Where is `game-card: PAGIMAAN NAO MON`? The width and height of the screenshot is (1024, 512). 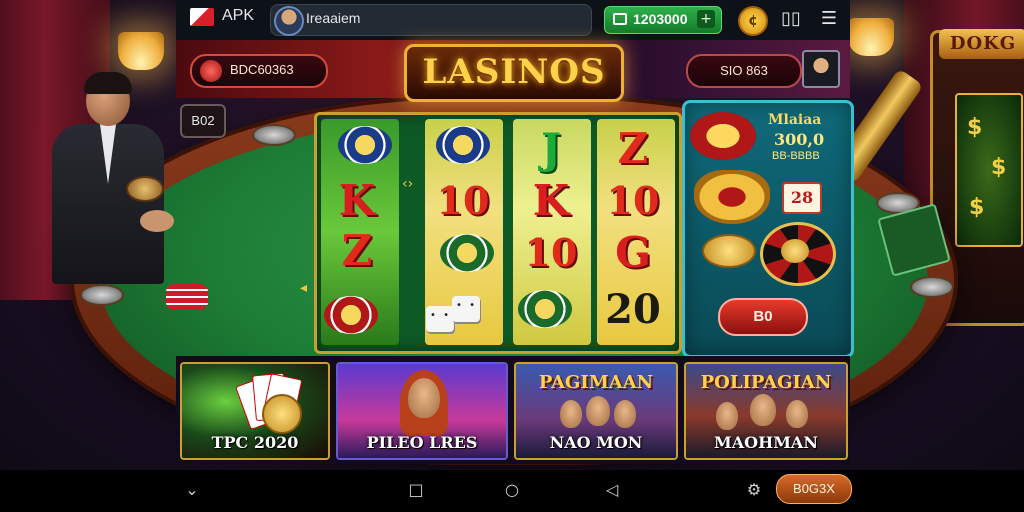
game-card: PAGIMAAN NAO MON is located at coordinates (596, 411).